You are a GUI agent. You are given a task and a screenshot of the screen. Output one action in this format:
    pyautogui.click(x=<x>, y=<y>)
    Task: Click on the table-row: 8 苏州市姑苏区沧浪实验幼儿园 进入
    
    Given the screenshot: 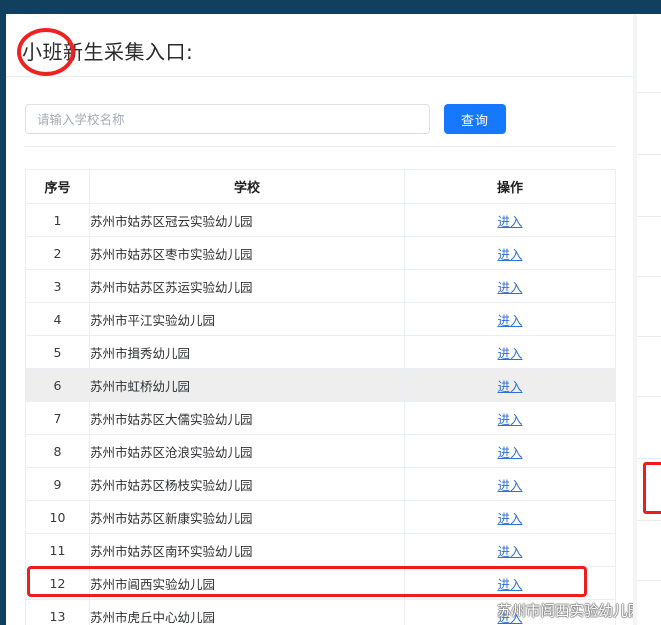 What is the action you would take?
    pyautogui.click(x=320, y=451)
    